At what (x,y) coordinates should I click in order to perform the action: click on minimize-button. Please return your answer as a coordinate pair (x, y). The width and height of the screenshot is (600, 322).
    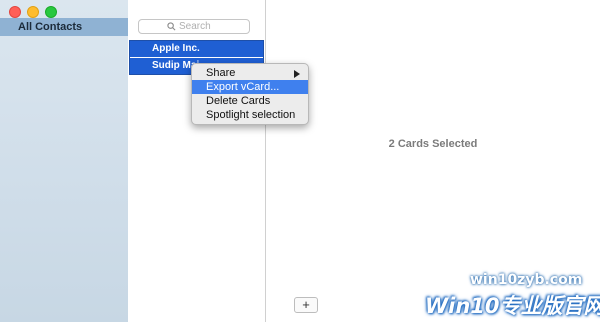
    Looking at the image, I should click on (33, 12).